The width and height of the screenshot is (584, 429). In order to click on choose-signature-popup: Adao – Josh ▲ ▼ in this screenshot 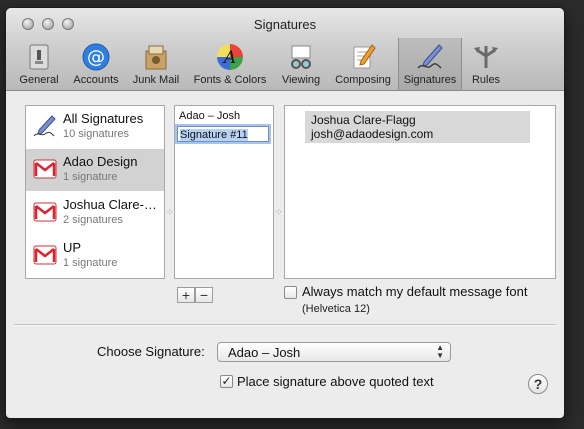, I will do `click(334, 352)`.